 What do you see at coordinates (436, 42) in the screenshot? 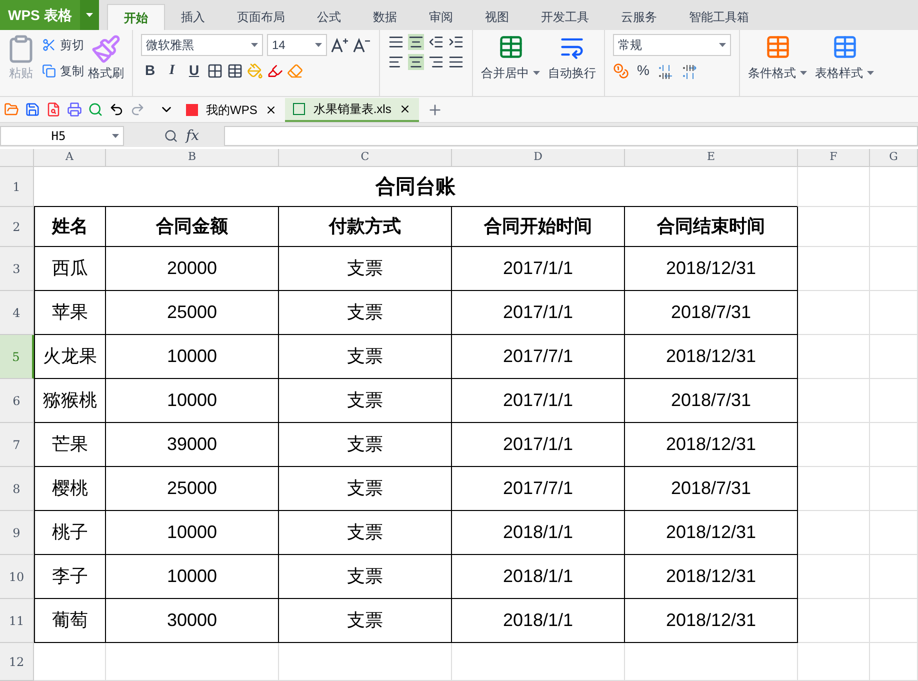
I see `outdent-icon` at bounding box center [436, 42].